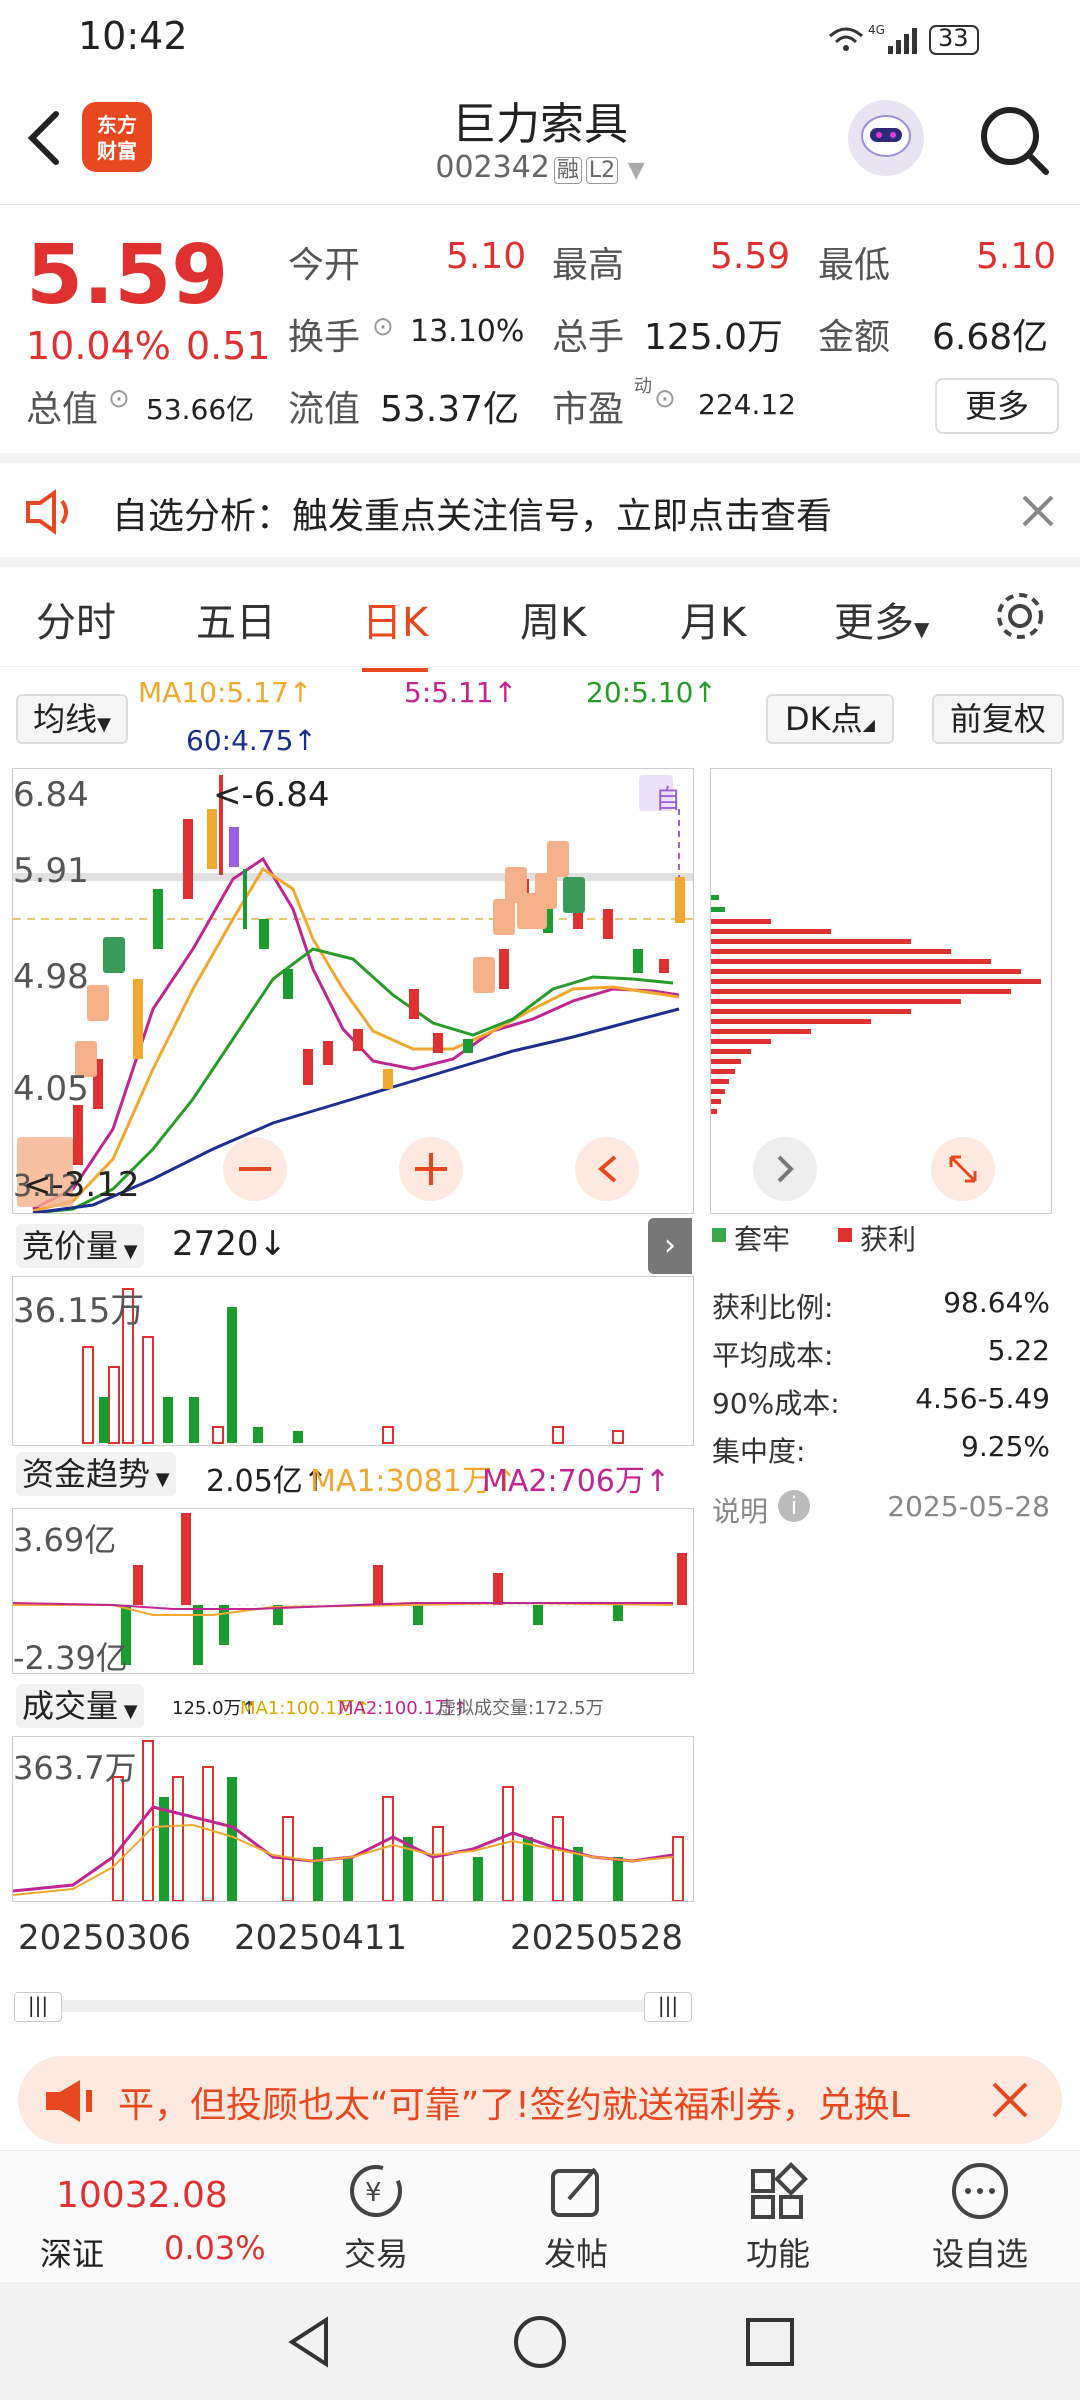 This screenshot has width=1080, height=2400. I want to click on profit-ratio-label: 获利比例:, so click(773, 1307).